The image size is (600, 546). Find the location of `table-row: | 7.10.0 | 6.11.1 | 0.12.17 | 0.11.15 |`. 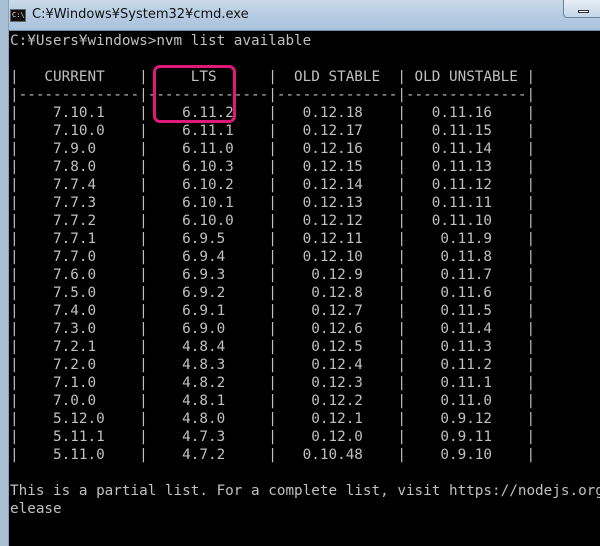

table-row: | 7.10.0 | 6.11.1 | 0.12.17 | 0.11.15 | is located at coordinates (273, 131).